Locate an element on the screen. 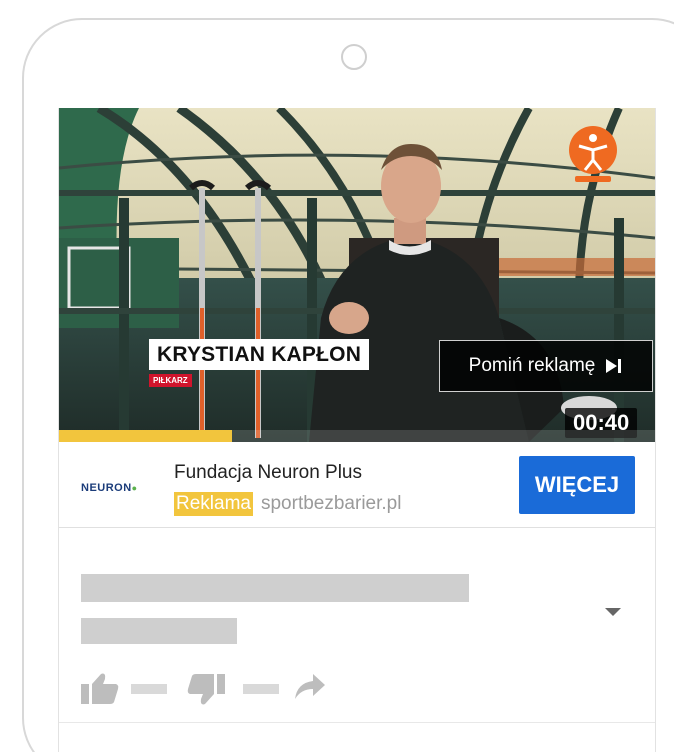 Image resolution: width=674 pixels, height=752 pixels. person-role: PIŁKARZ is located at coordinates (170, 380).